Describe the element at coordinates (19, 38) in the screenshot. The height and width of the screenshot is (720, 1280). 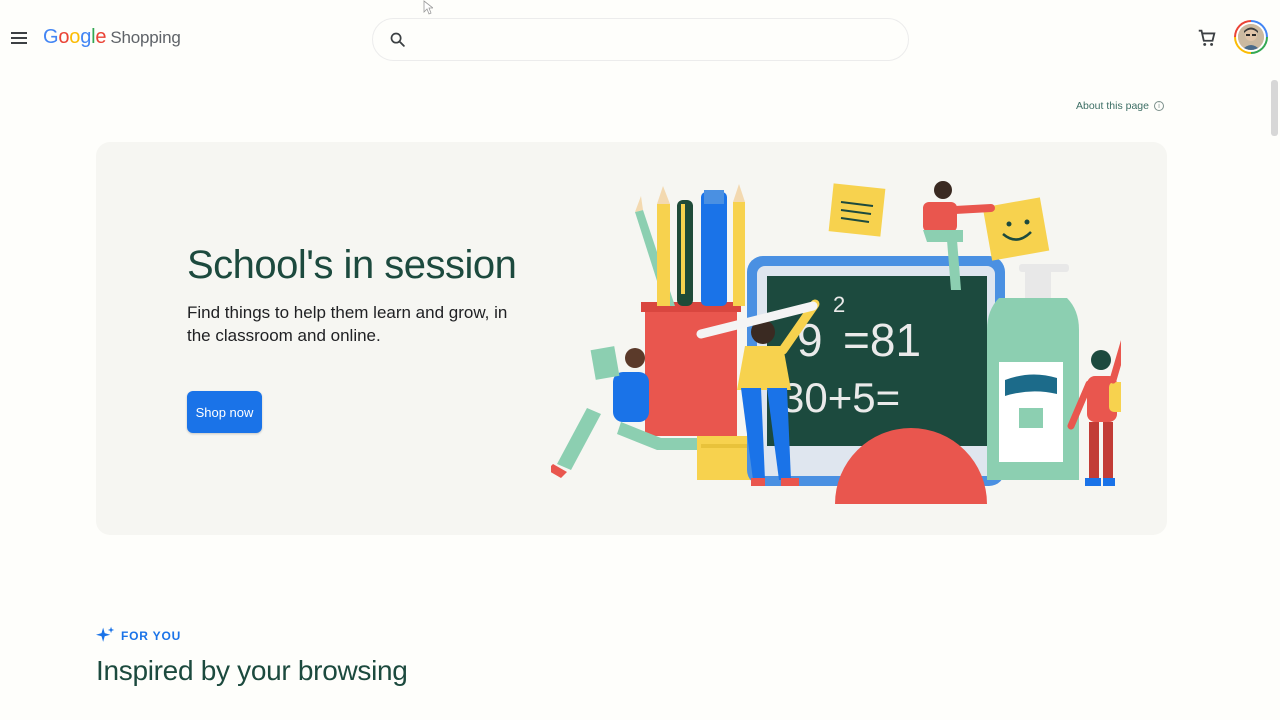
I see `menu-icon` at that location.